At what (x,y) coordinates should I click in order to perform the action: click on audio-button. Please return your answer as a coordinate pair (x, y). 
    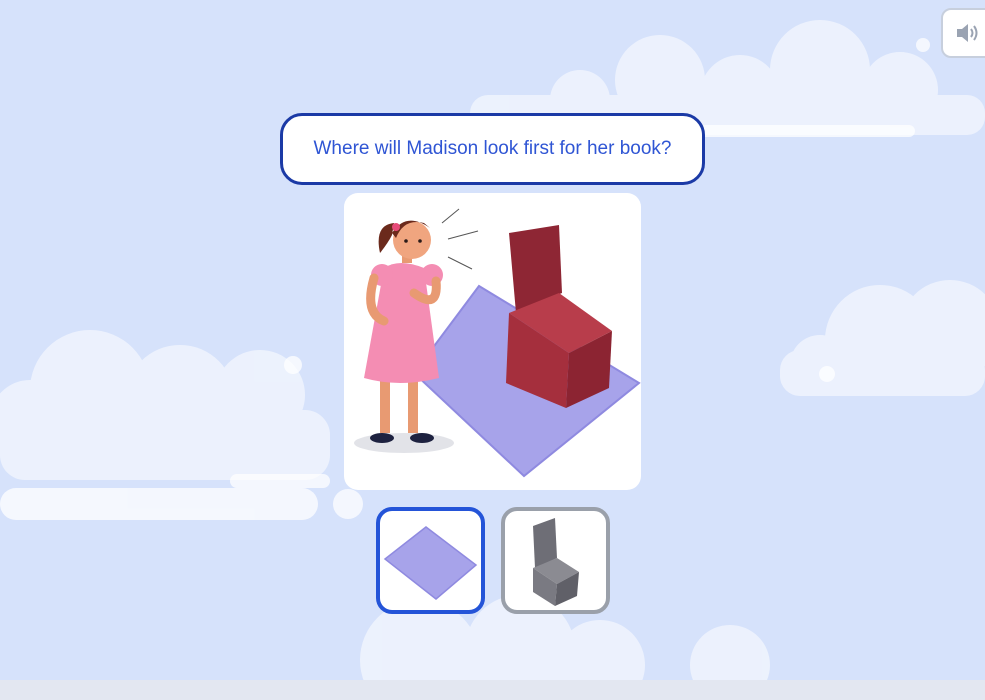
    Looking at the image, I should click on (963, 33).